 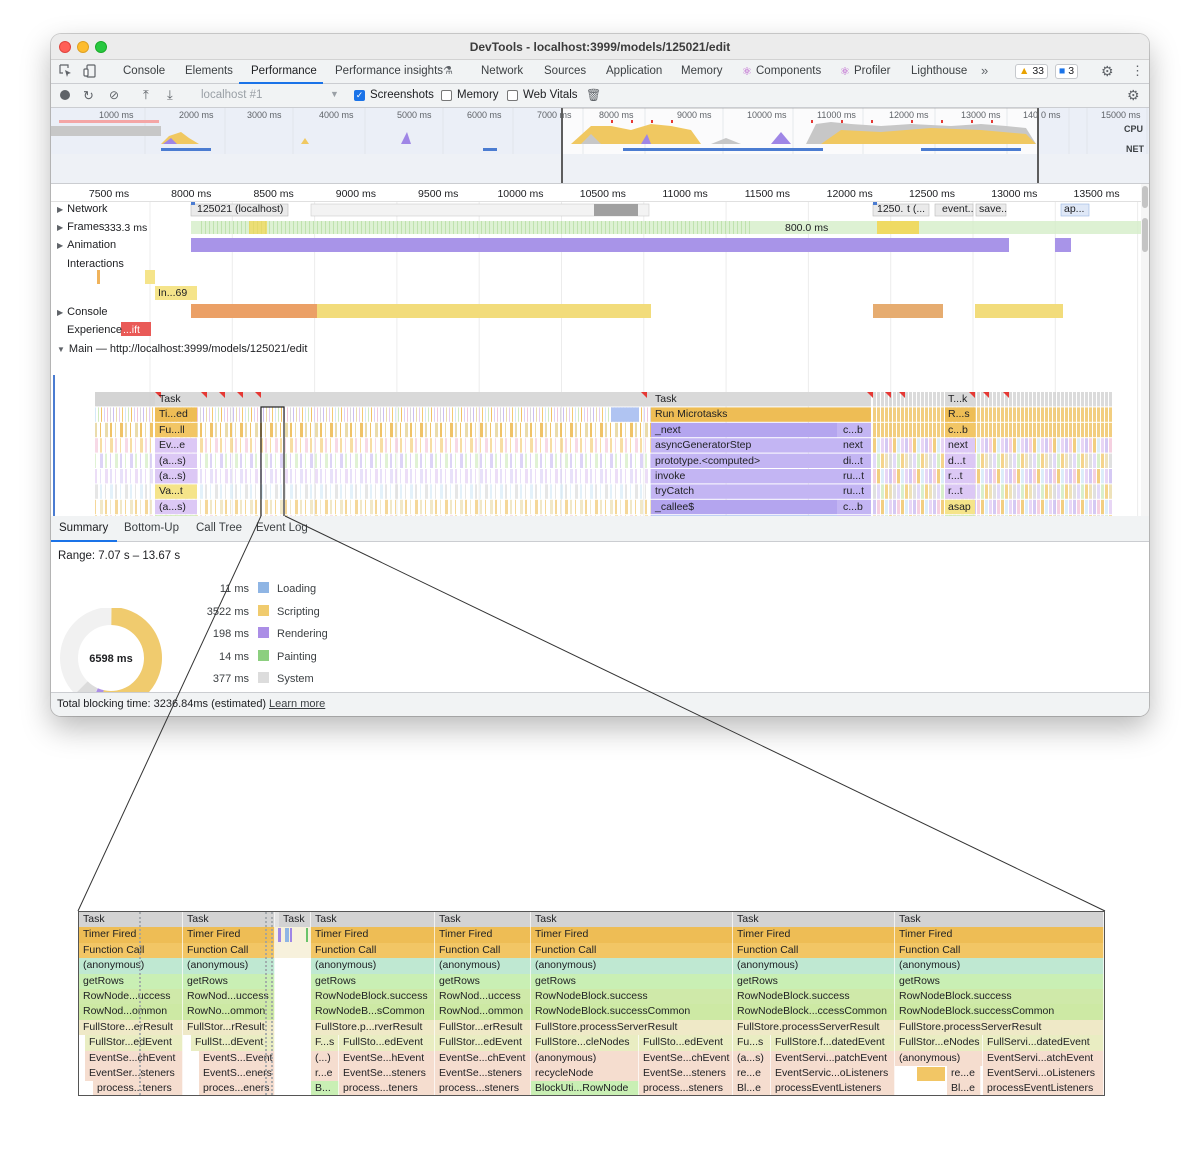 What do you see at coordinates (668, 430) in the screenshot?
I see `flame-entry: _next` at bounding box center [668, 430].